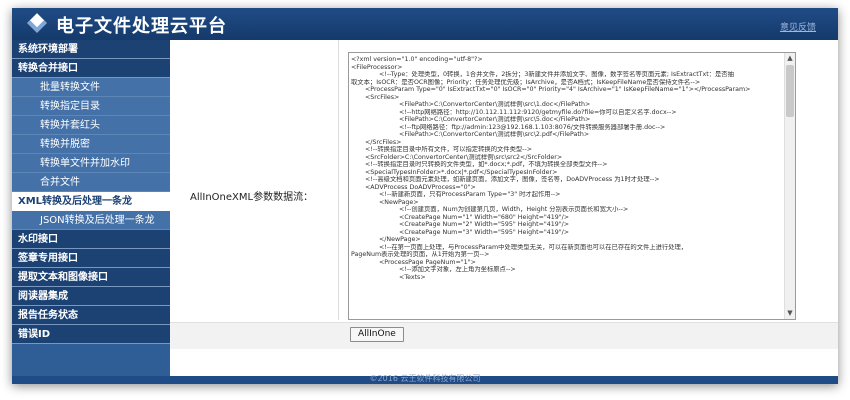 The image size is (850, 400). I want to click on app-title: 电子文件处理云平台, so click(141, 26).